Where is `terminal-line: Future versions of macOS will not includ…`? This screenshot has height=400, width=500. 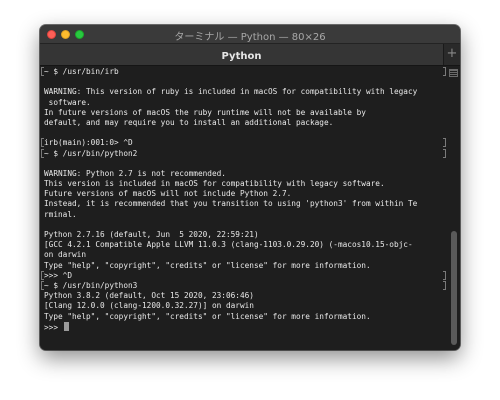 terminal-line: Future versions of macOS will not includ… is located at coordinates (243, 194).